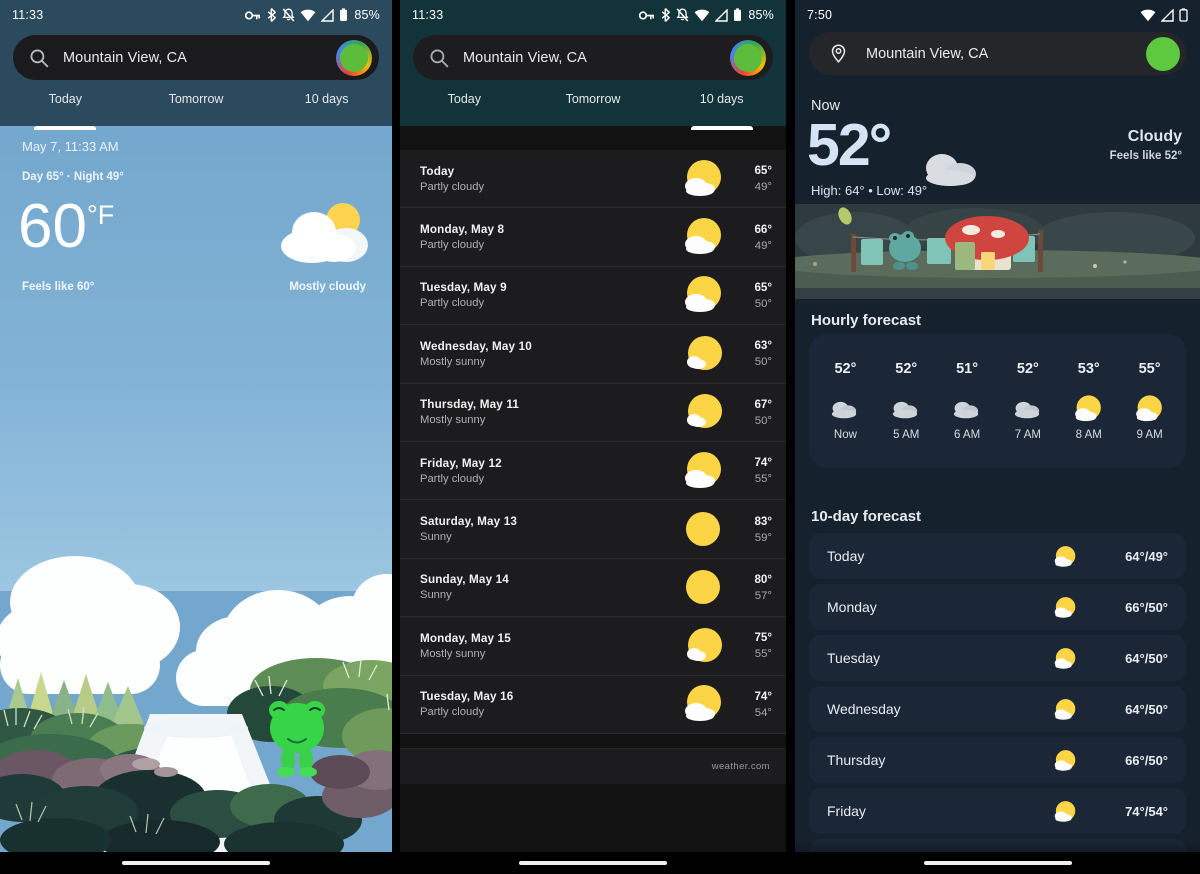  Describe the element at coordinates (593, 179) in the screenshot. I see `forecast-day-row: Today Partly cloudy 65° 49°` at that location.